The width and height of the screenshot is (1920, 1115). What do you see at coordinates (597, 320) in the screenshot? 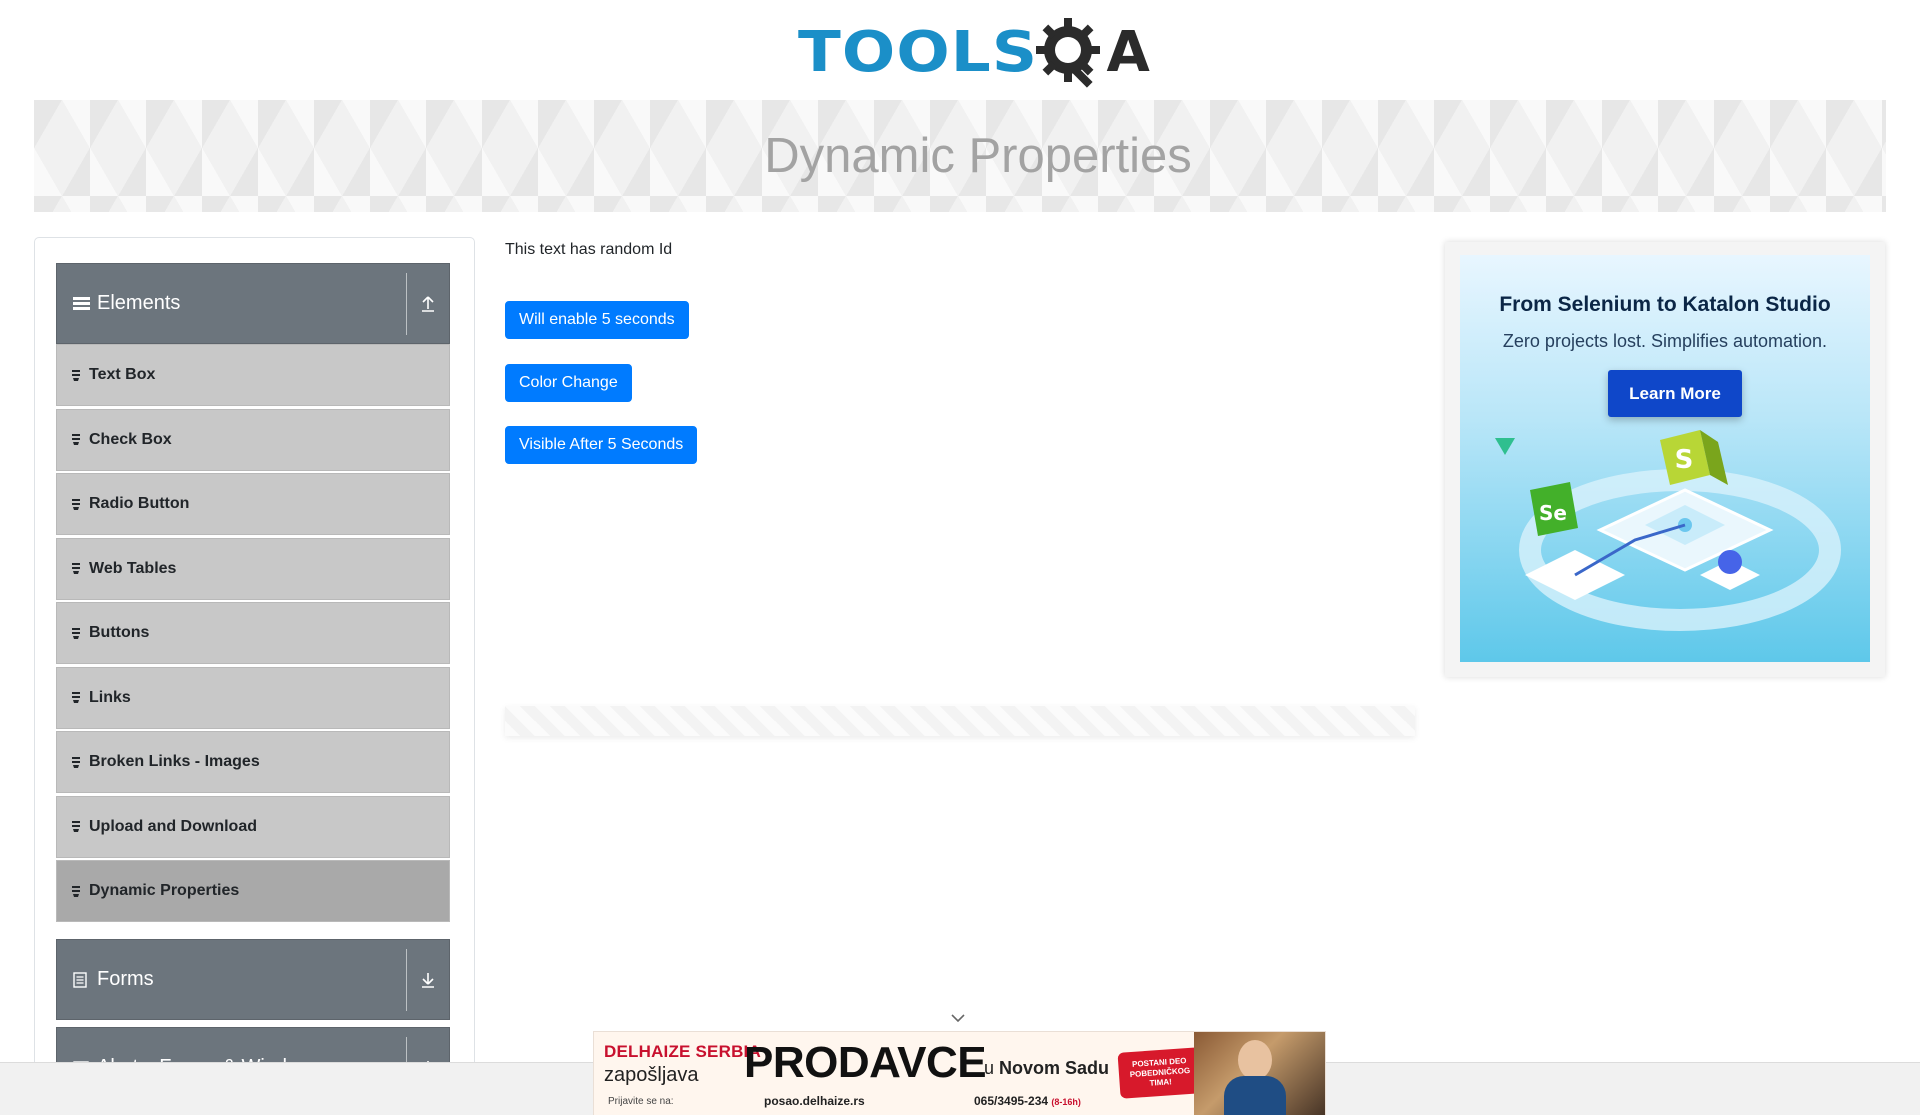
I see `enable-after-button: Will enable 5 seconds` at bounding box center [597, 320].